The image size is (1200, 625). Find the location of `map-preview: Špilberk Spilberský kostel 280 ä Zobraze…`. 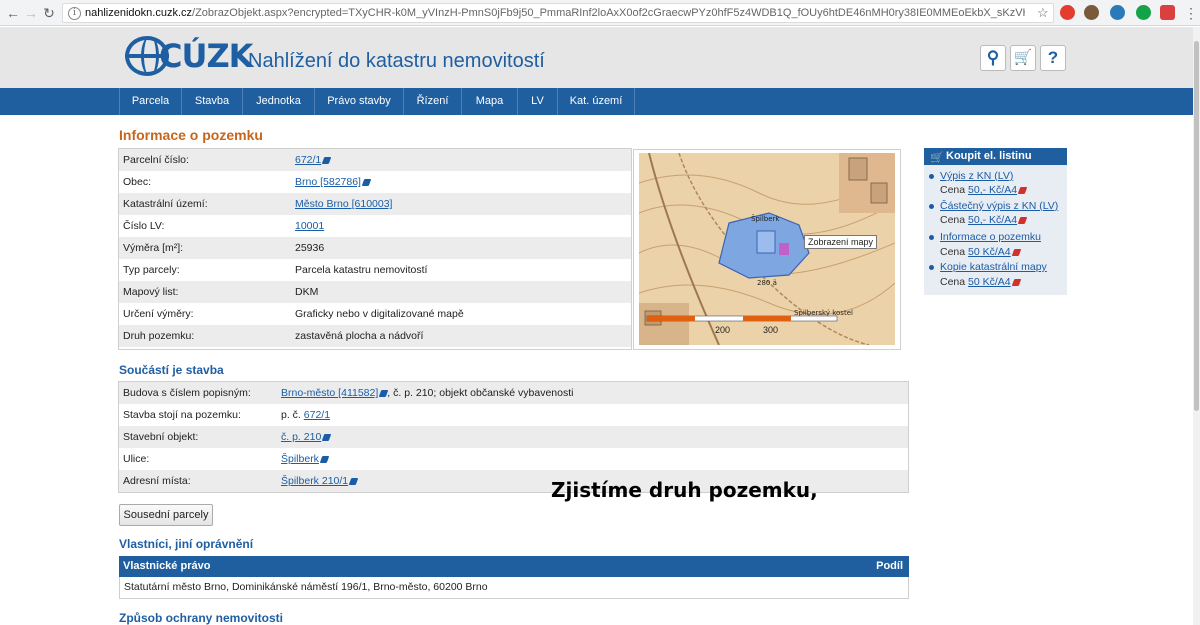

map-preview: Špilberk Spilberský kostel 280 ä Zobraze… is located at coordinates (767, 249).